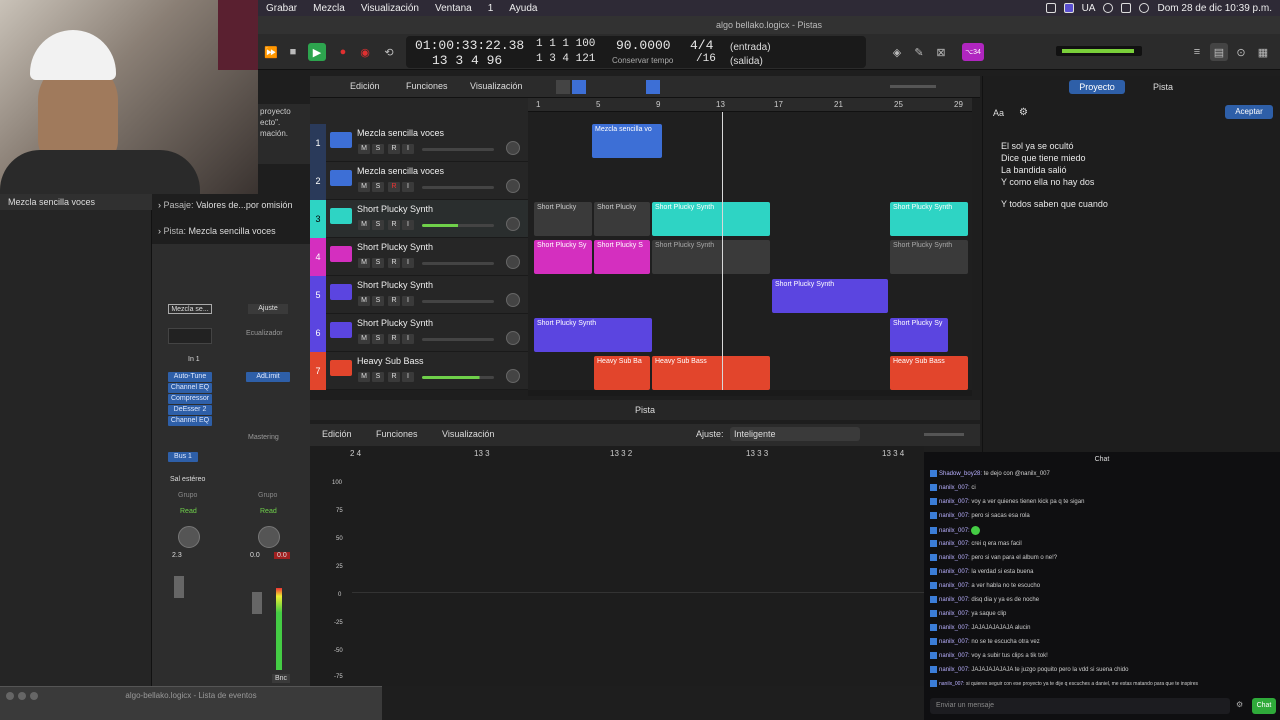 The image size is (1280, 720). I want to click on midi-region: Heavy Sub Bass, so click(929, 373).